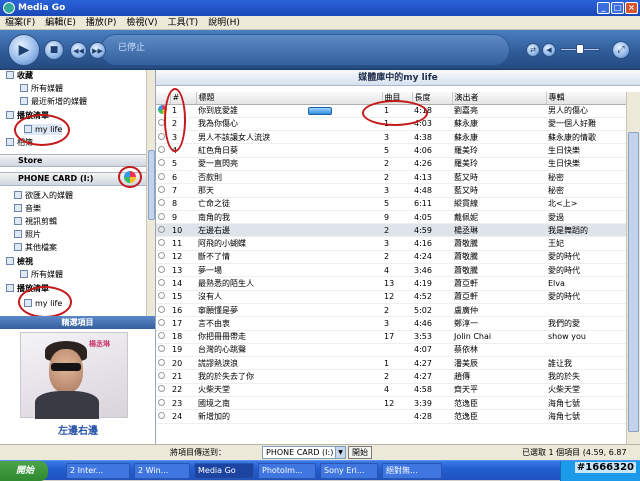  Describe the element at coordinates (53, 101) in the screenshot. I see `tree-recently-added: 最近新增的媒體` at that location.